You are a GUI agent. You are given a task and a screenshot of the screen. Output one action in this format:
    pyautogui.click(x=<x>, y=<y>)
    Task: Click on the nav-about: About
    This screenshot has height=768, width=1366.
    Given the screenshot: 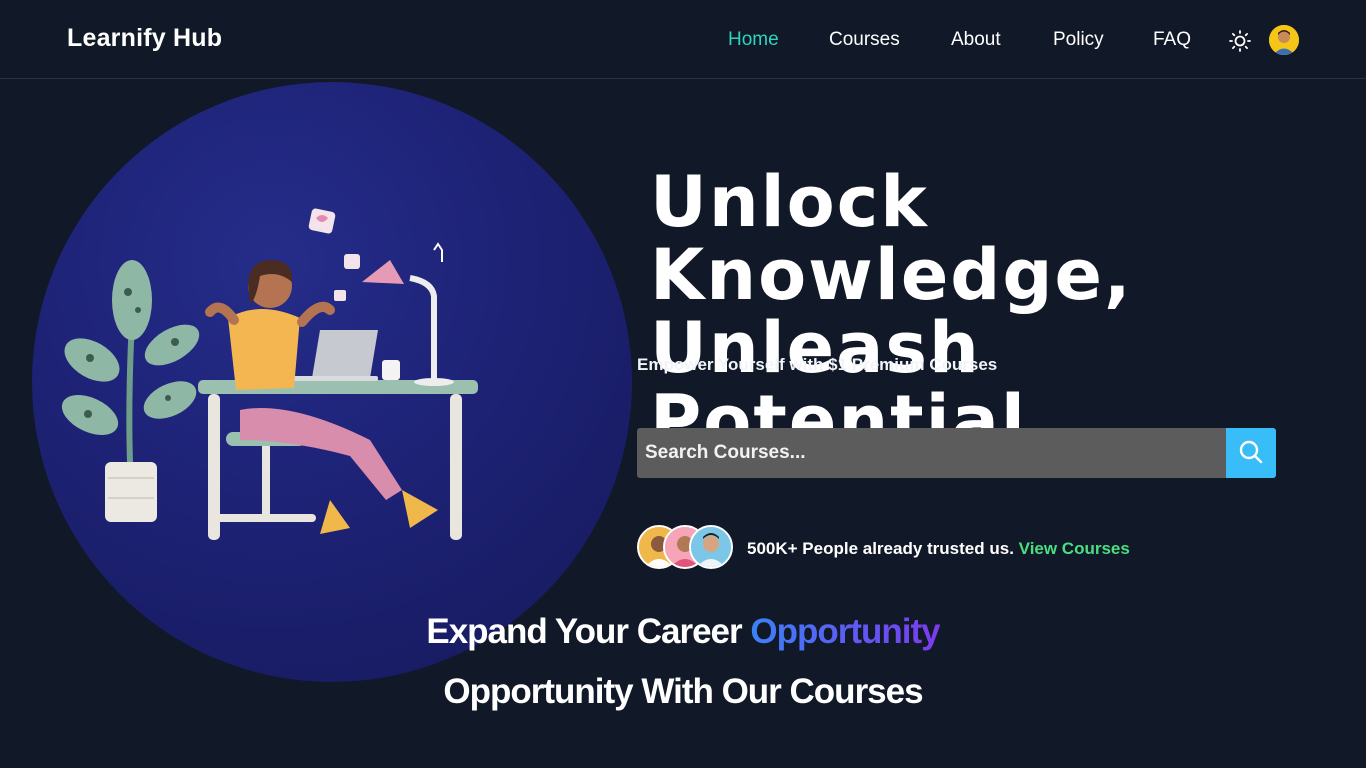 What is the action you would take?
    pyautogui.click(x=976, y=40)
    